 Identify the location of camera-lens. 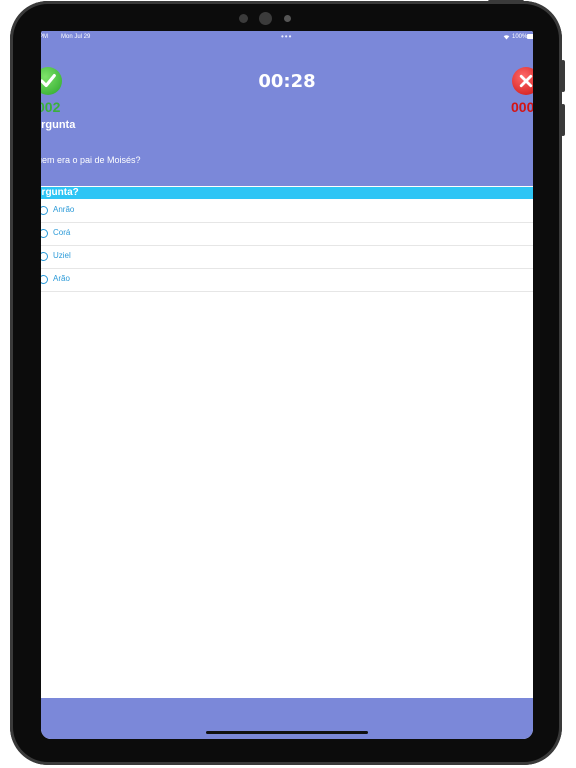
(265, 18).